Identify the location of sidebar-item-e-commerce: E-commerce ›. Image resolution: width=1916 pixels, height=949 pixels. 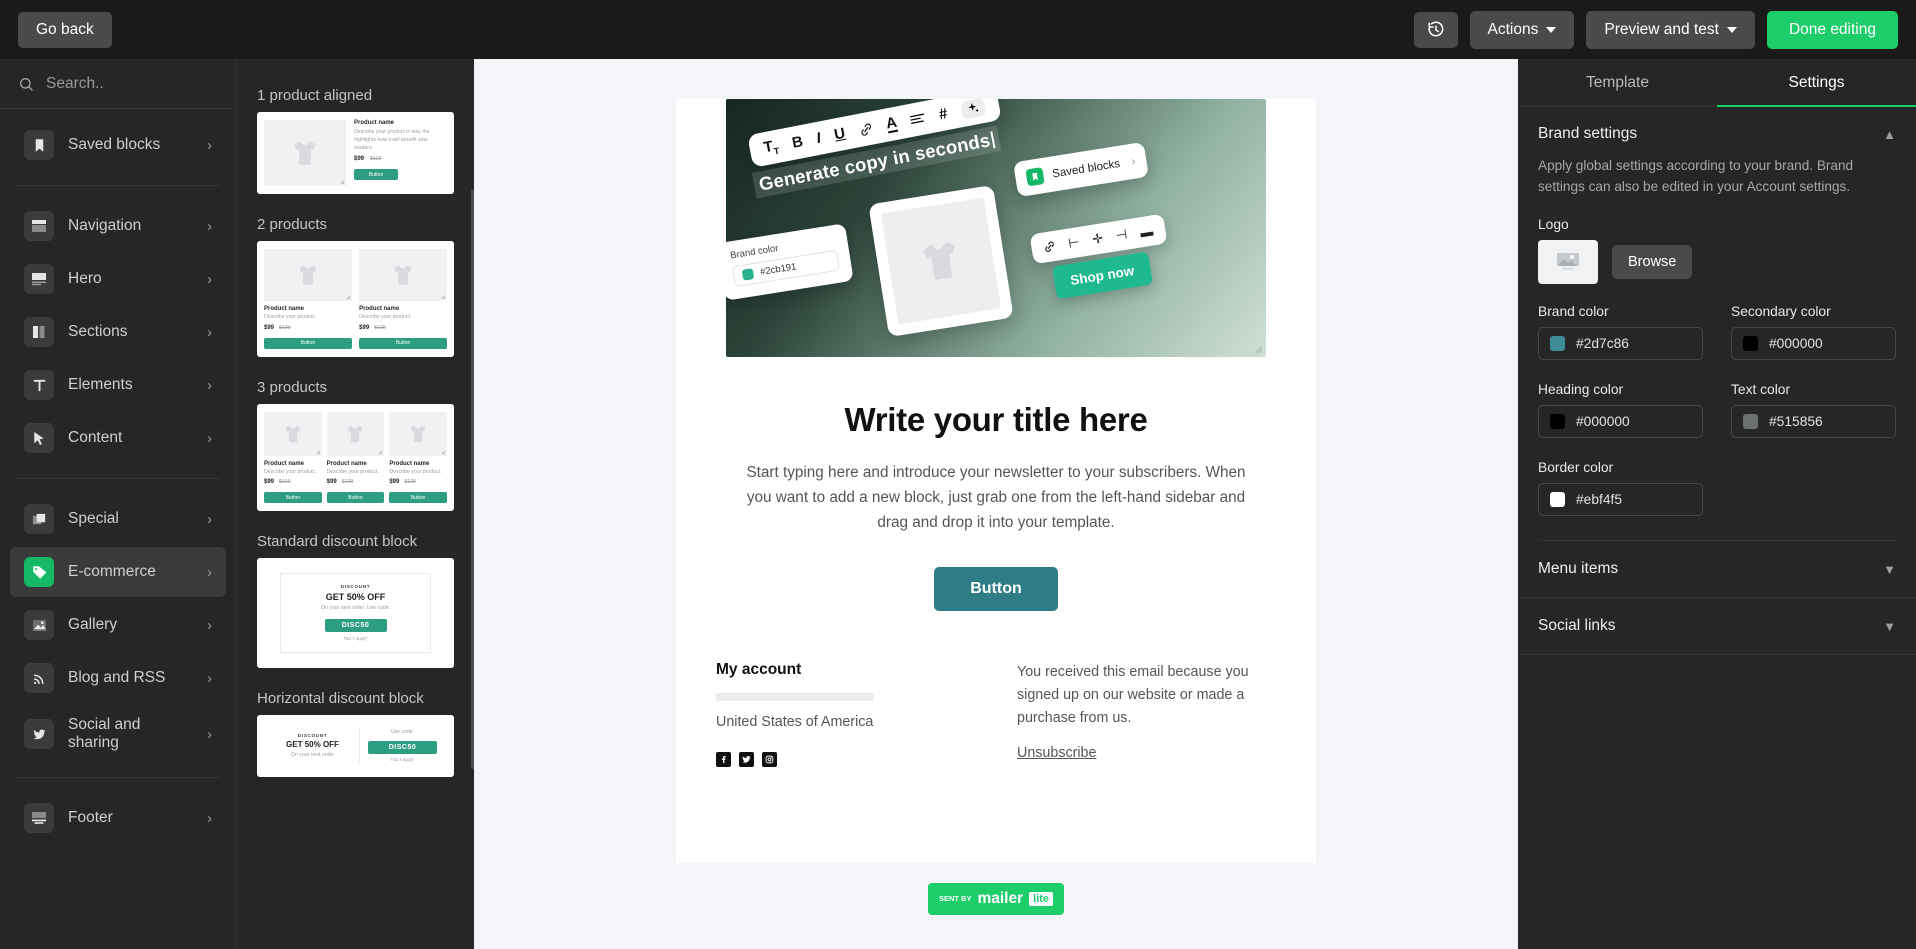
(118, 572).